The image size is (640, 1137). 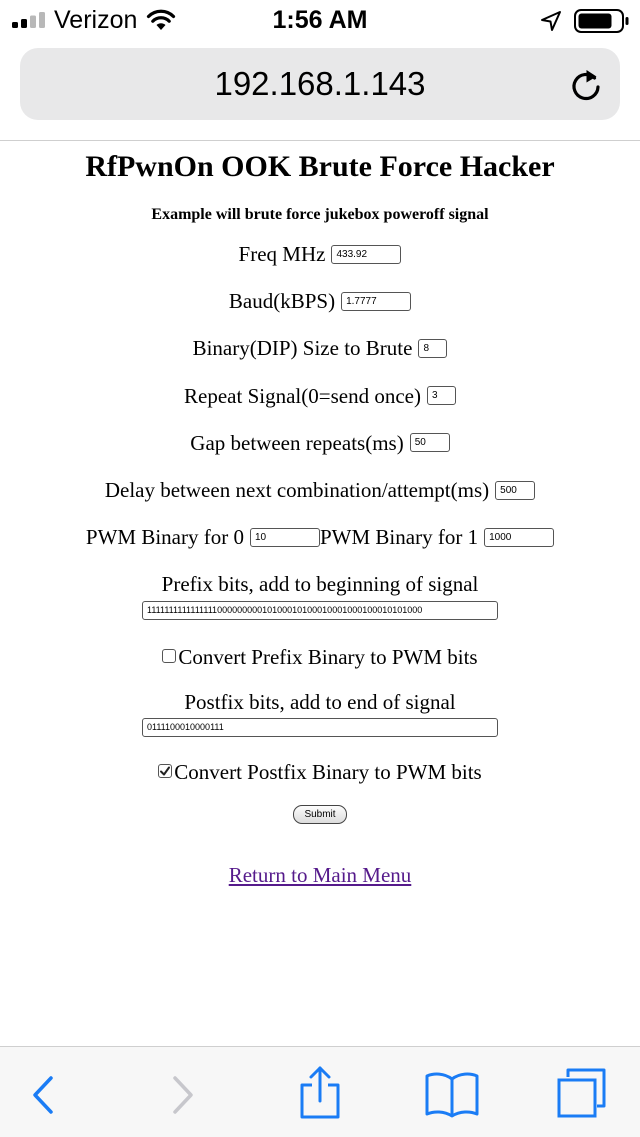 What do you see at coordinates (366, 254) in the screenshot?
I see `freq-input` at bounding box center [366, 254].